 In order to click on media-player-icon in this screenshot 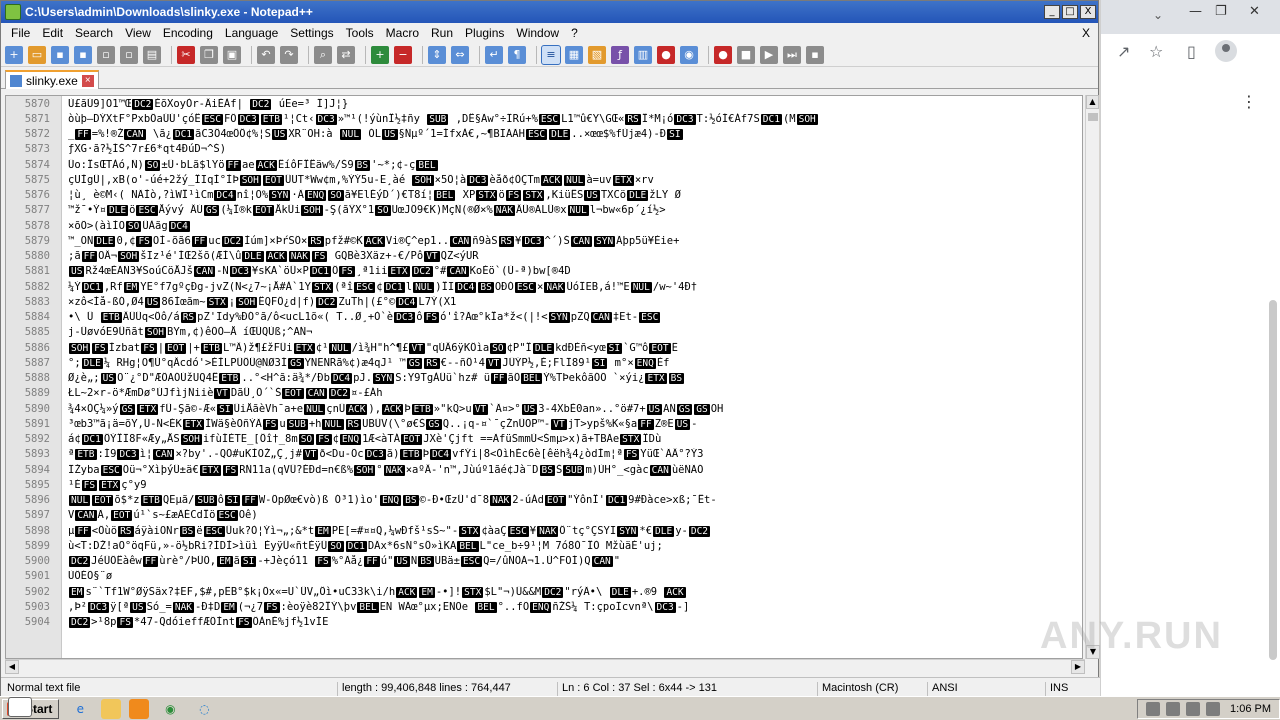, I will do `click(139, 708)`.